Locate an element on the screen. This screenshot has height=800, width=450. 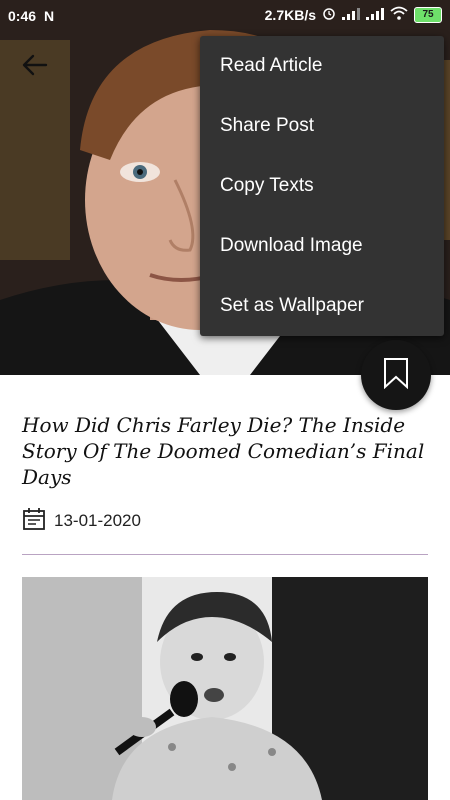
divider is located at coordinates (225, 554).